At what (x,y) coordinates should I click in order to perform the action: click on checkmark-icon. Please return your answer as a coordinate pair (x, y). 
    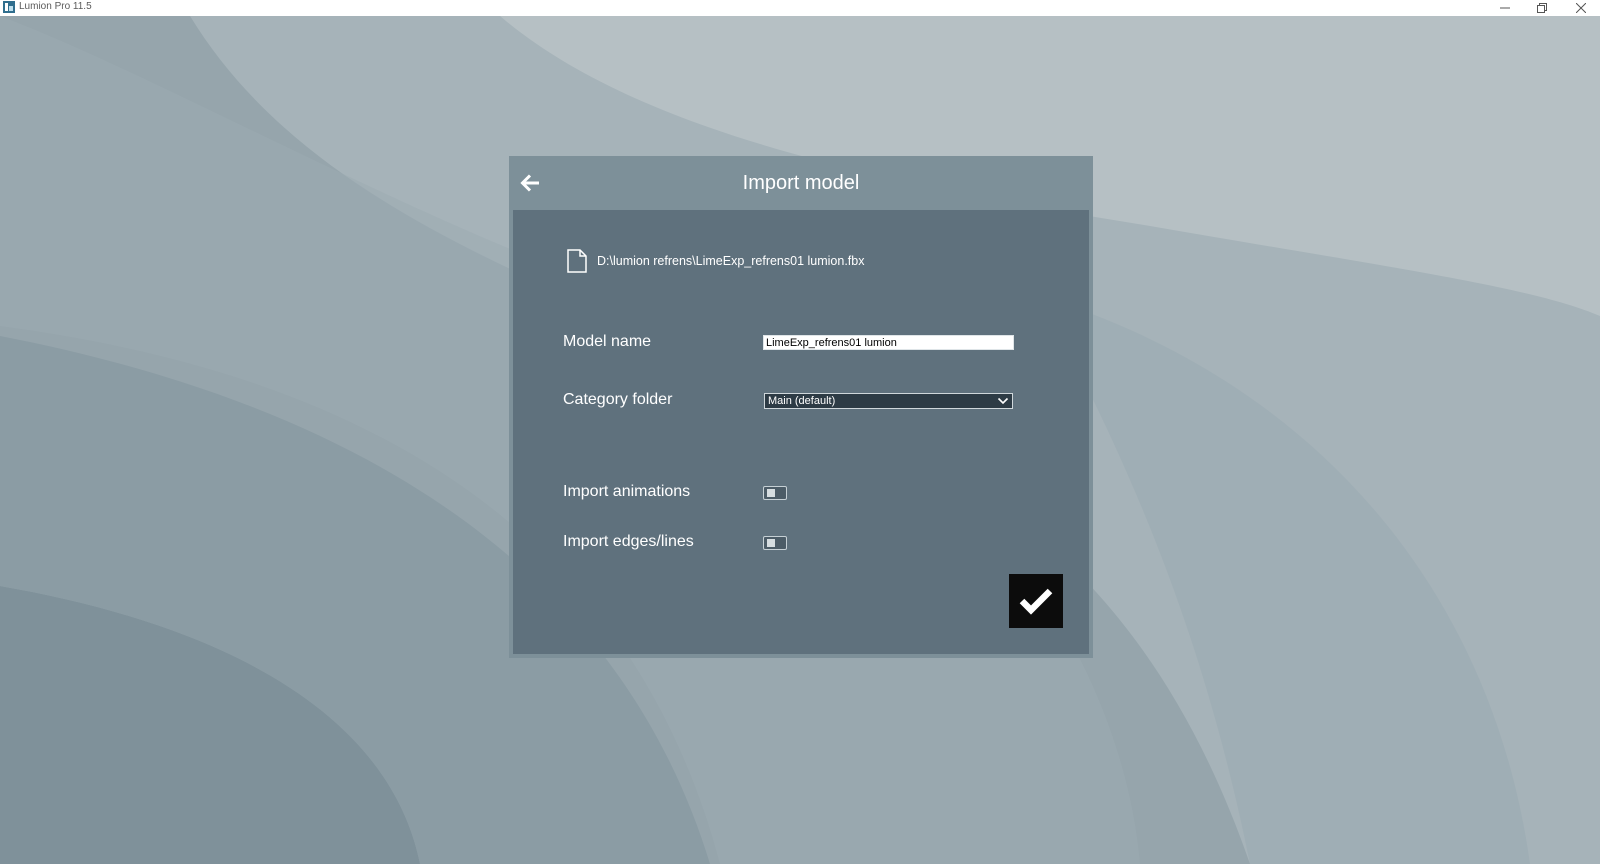
    Looking at the image, I should click on (1036, 601).